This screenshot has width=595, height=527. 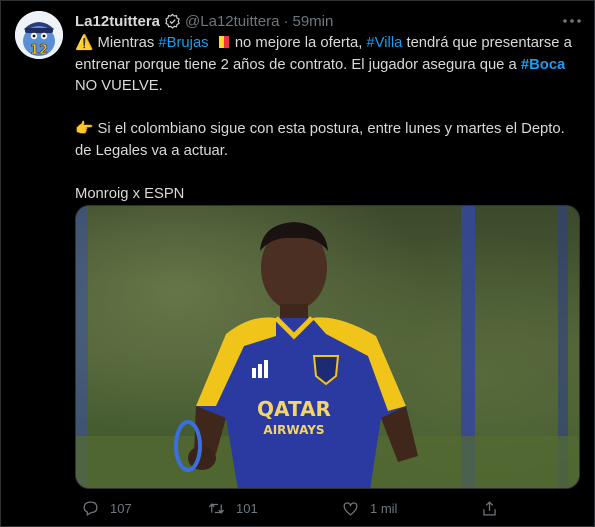 I want to click on reply-icon, so click(x=90, y=508).